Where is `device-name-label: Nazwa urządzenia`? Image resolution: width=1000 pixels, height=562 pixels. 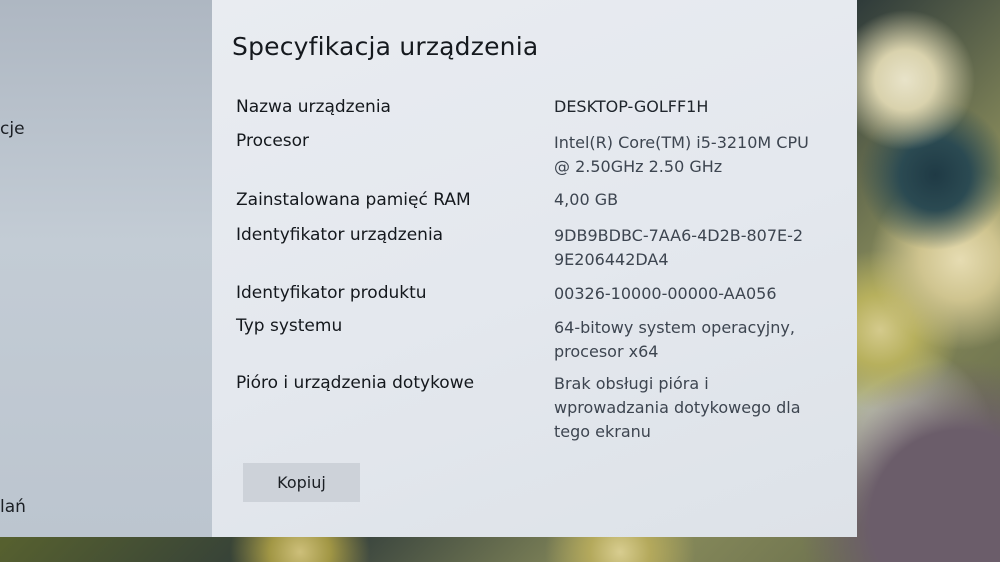 device-name-label: Nazwa urządzenia is located at coordinates (313, 107).